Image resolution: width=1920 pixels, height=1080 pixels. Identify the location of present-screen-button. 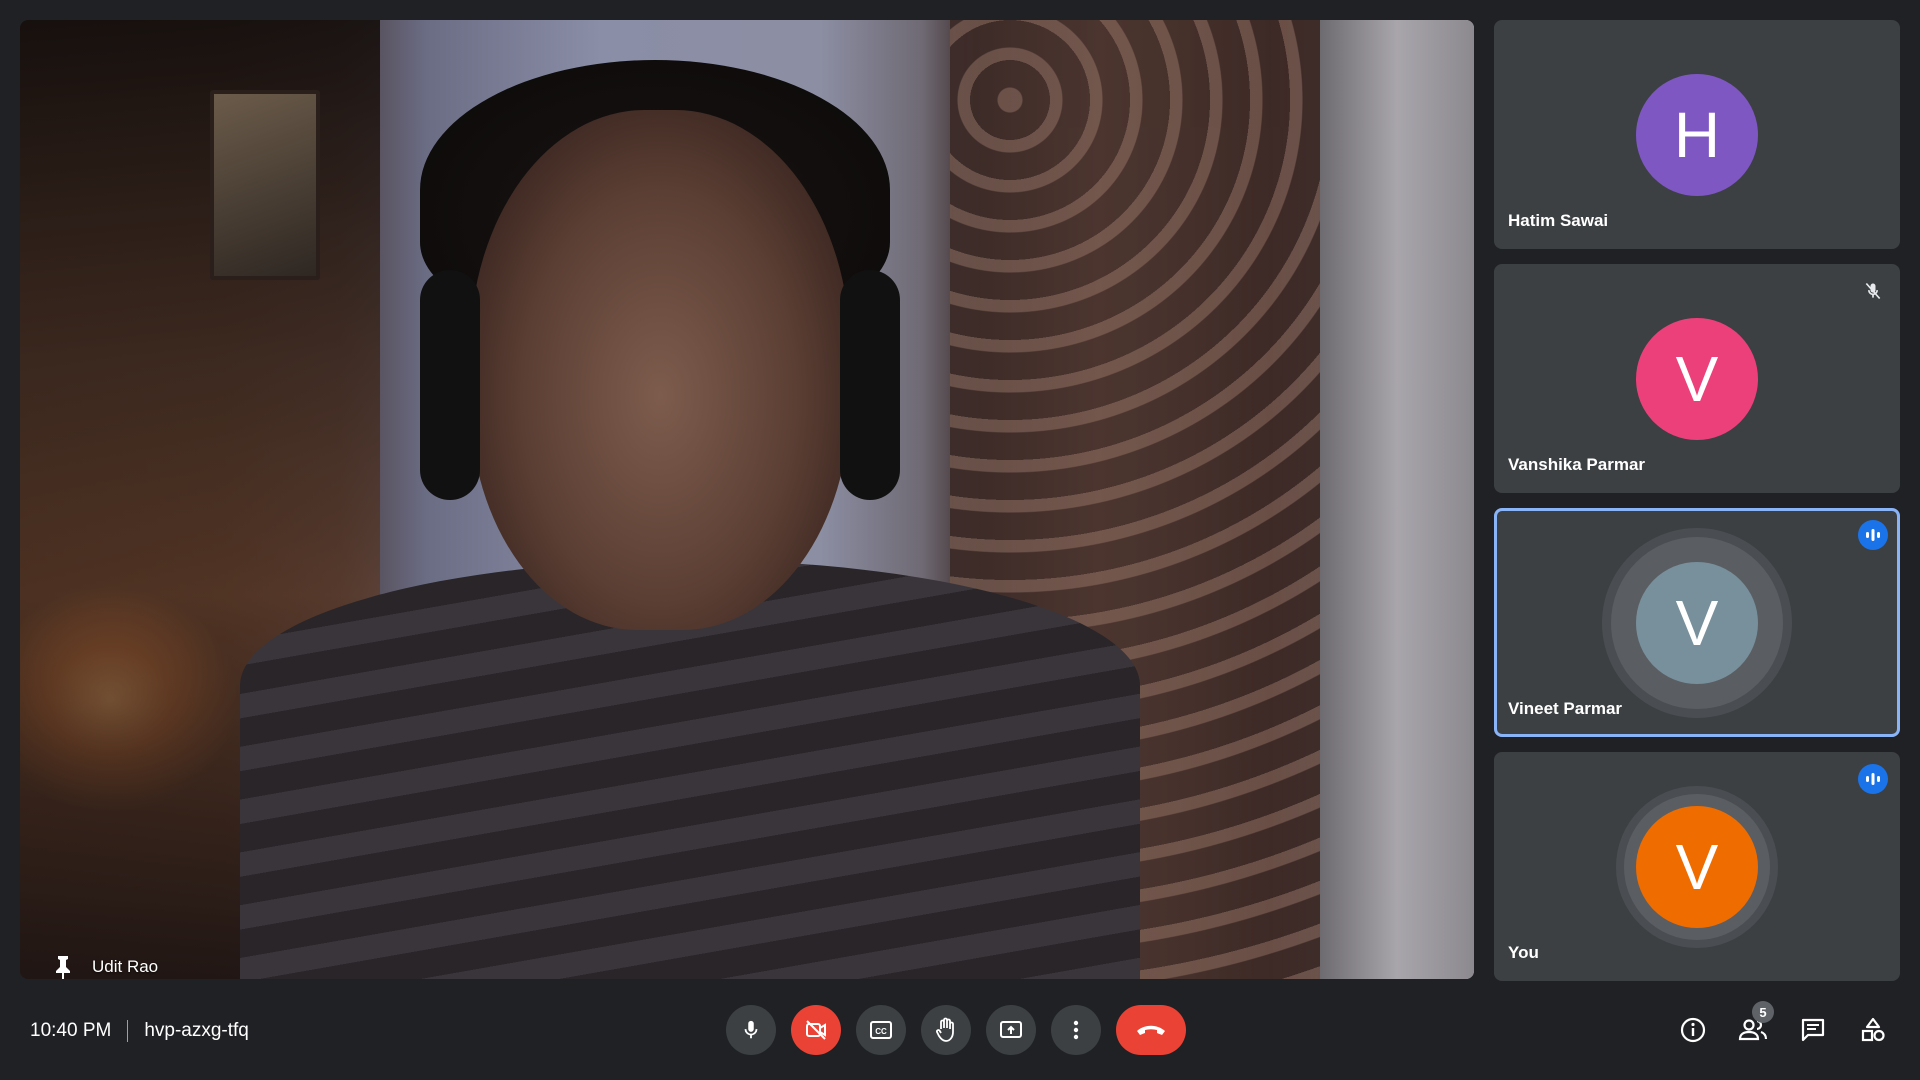
(1011, 1030).